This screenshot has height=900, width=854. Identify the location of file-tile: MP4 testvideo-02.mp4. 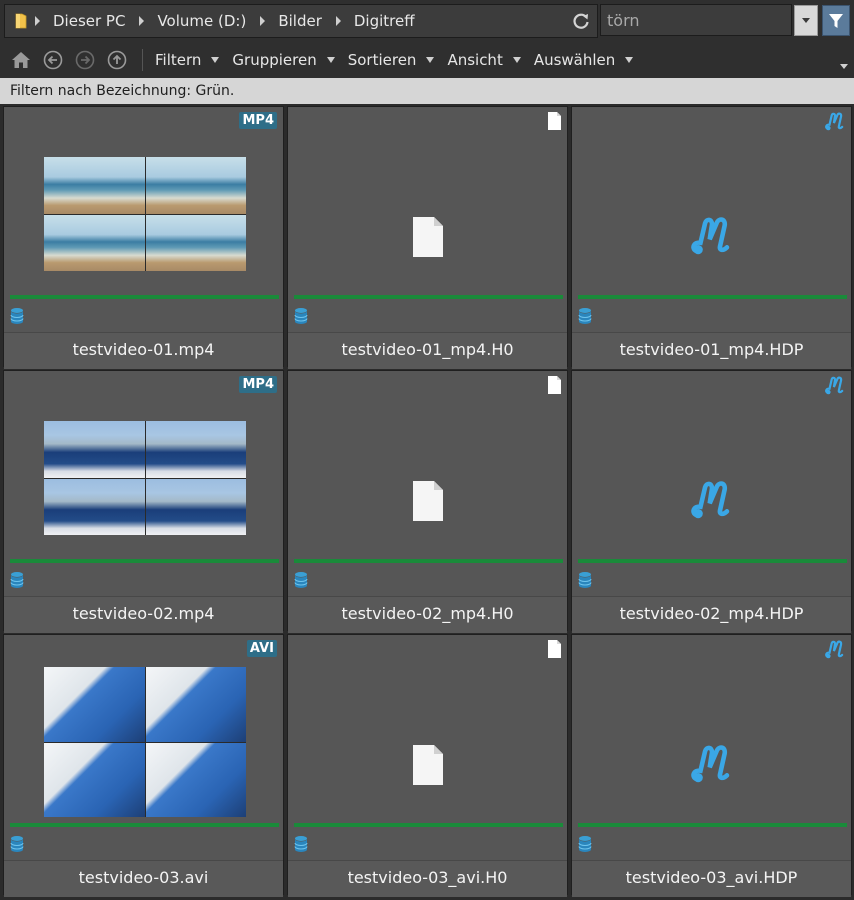
(143, 501).